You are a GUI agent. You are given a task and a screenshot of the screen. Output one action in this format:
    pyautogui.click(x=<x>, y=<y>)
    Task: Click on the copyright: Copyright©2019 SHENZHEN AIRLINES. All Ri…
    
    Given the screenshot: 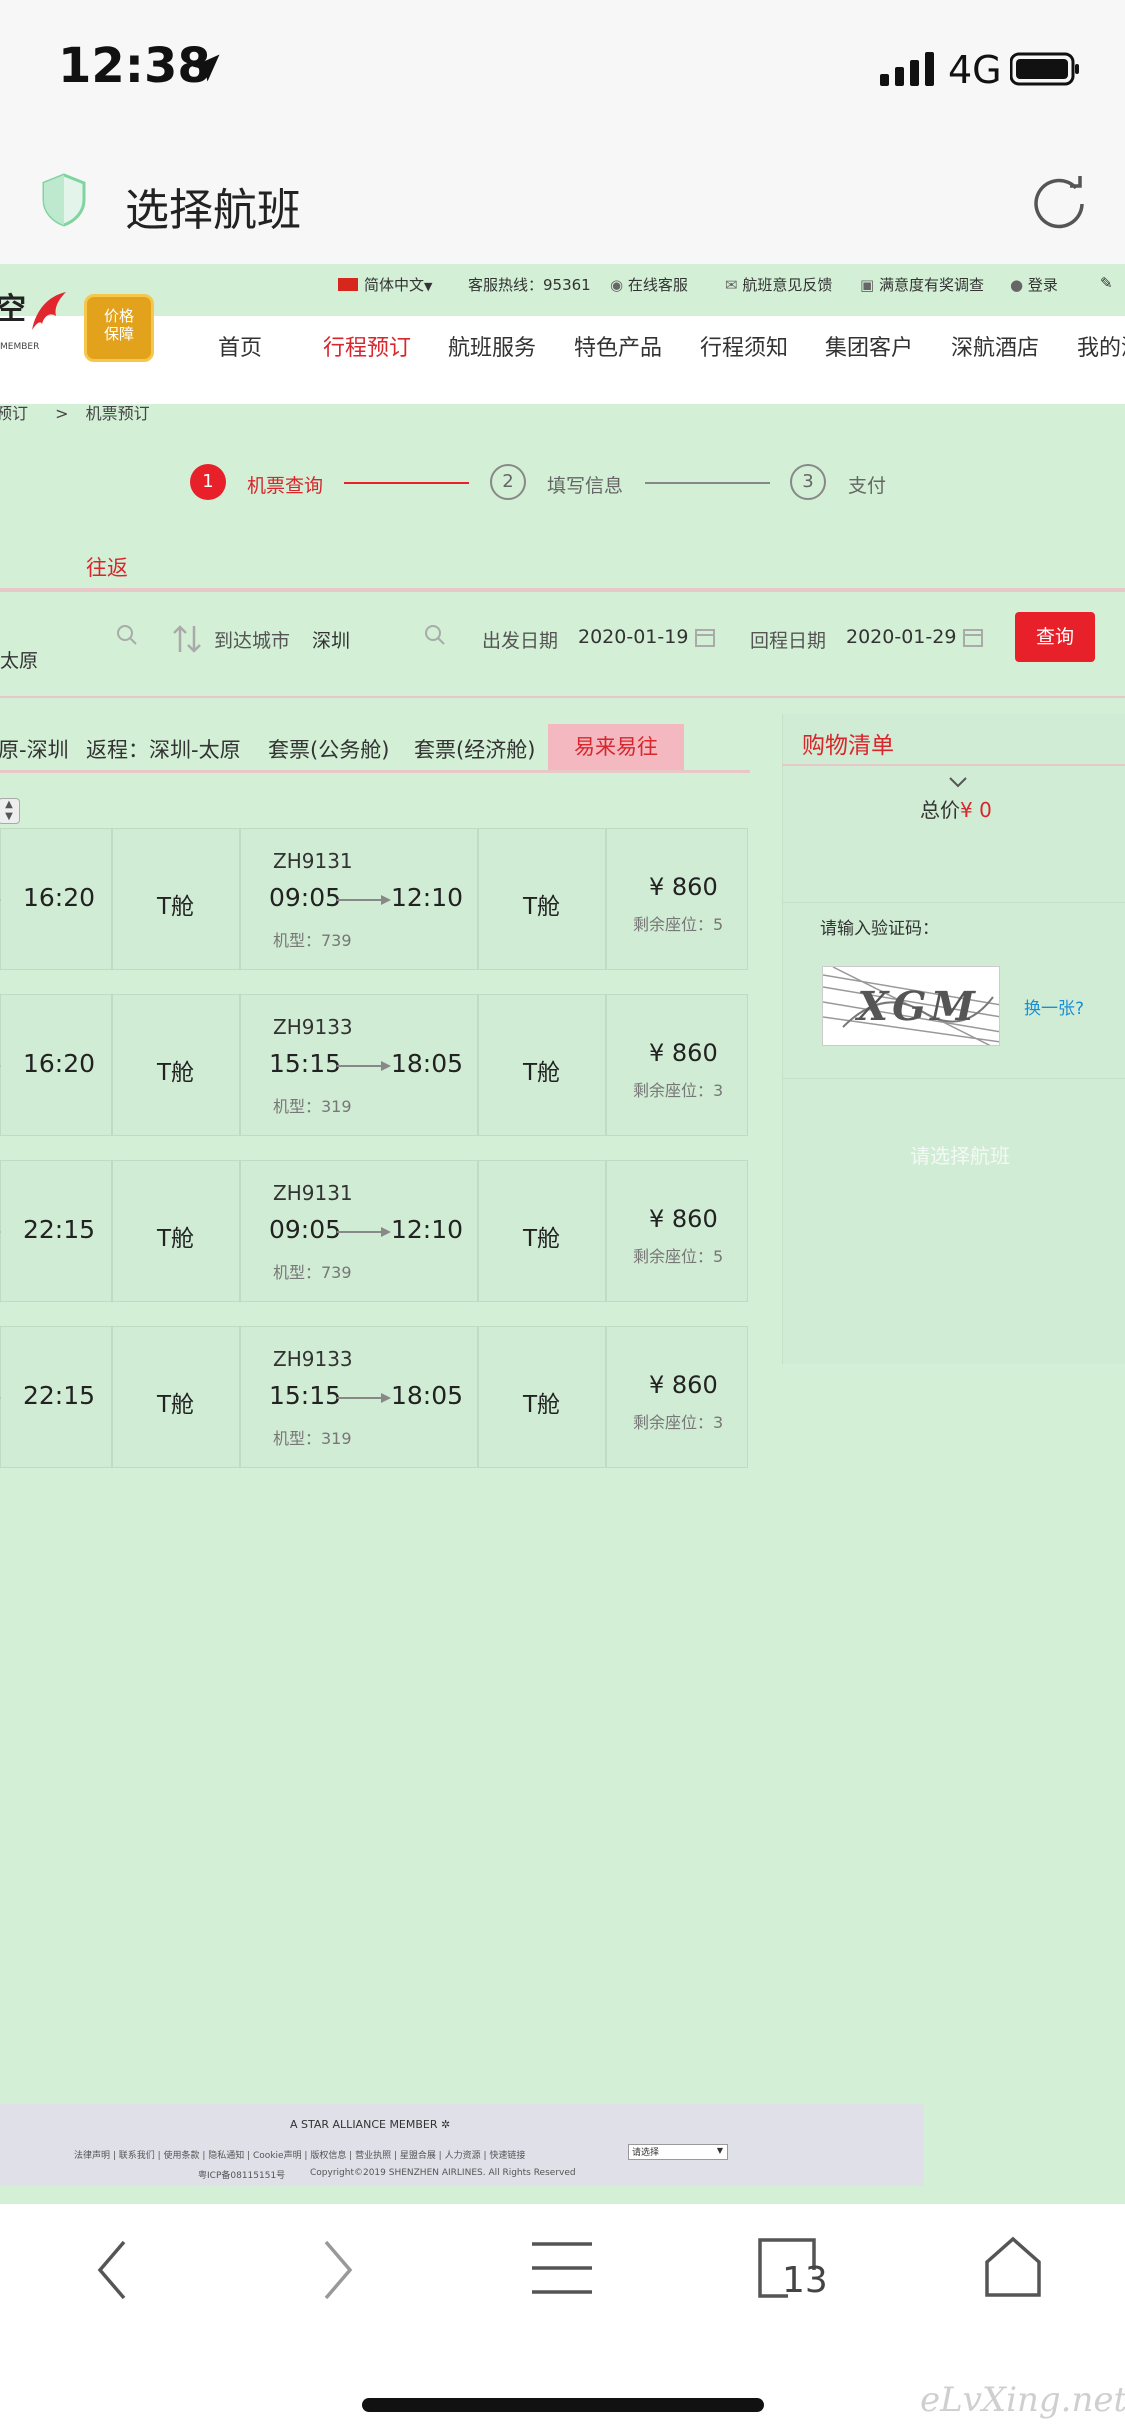 What is the action you would take?
    pyautogui.click(x=443, y=2173)
    